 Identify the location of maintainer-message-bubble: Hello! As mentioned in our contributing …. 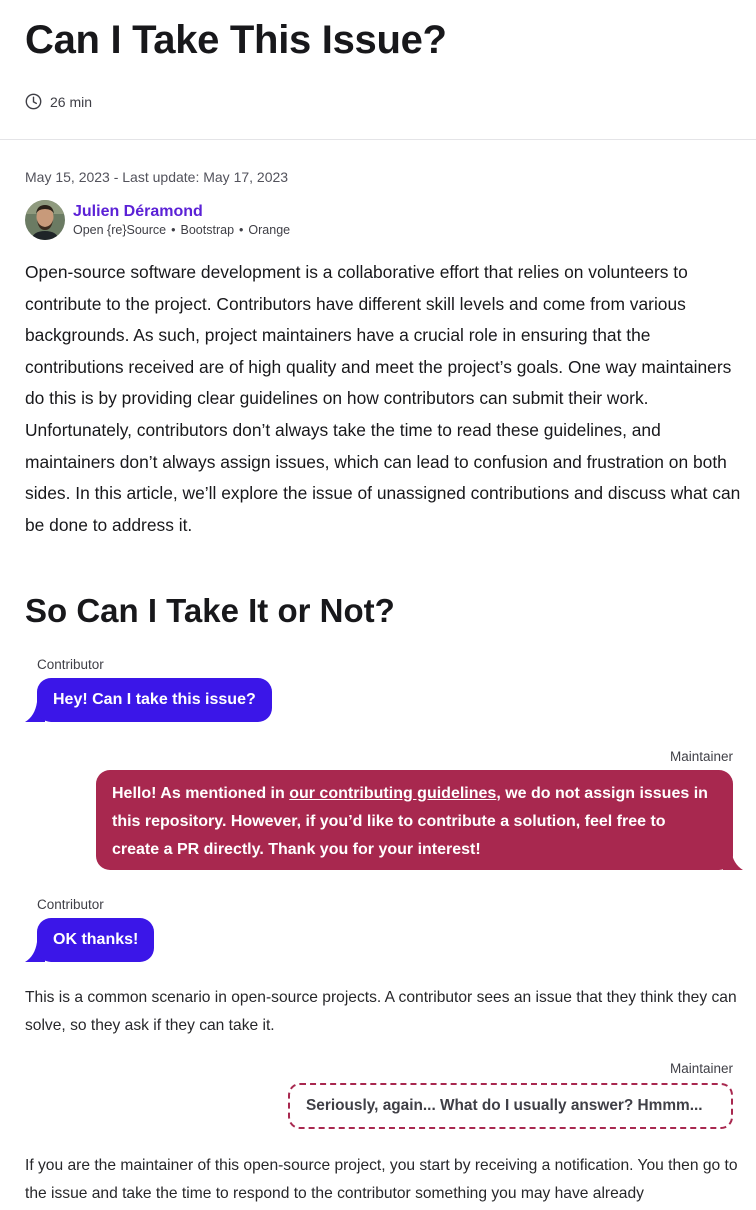
(414, 820).